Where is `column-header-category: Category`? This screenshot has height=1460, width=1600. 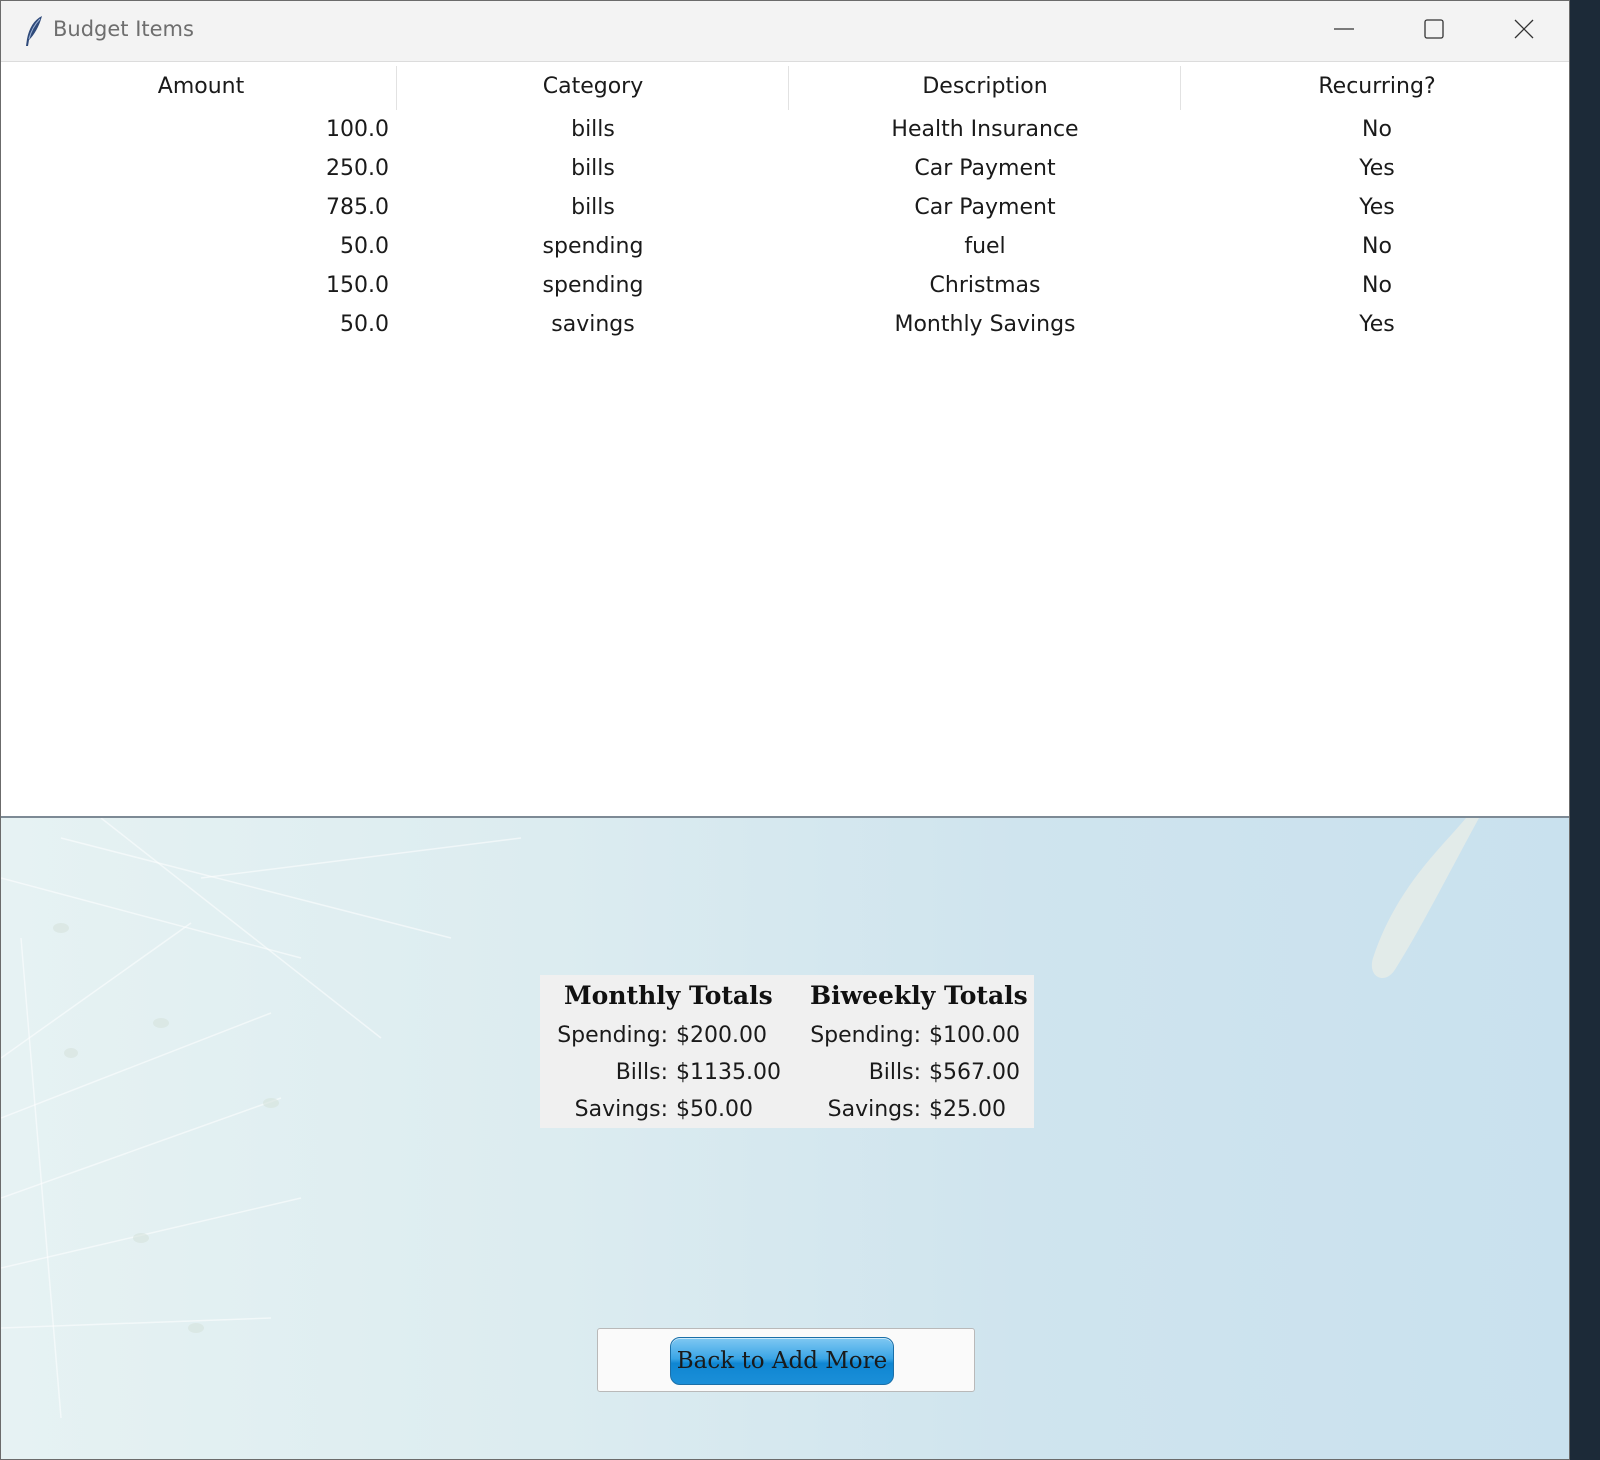 column-header-category: Category is located at coordinates (593, 86).